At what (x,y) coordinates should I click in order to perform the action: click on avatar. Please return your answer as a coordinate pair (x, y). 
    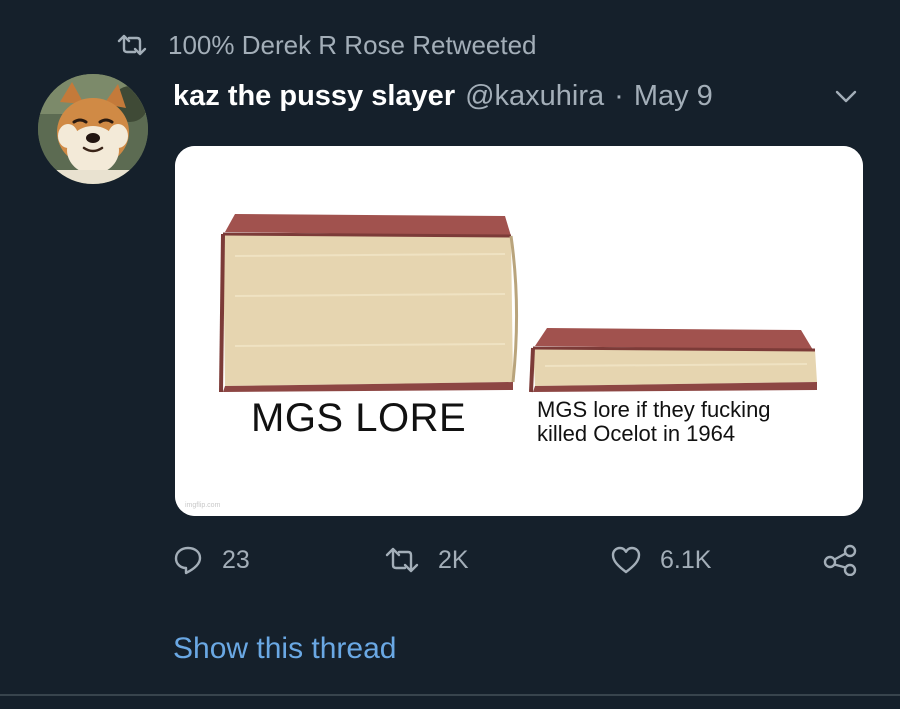
    Looking at the image, I should click on (93, 129).